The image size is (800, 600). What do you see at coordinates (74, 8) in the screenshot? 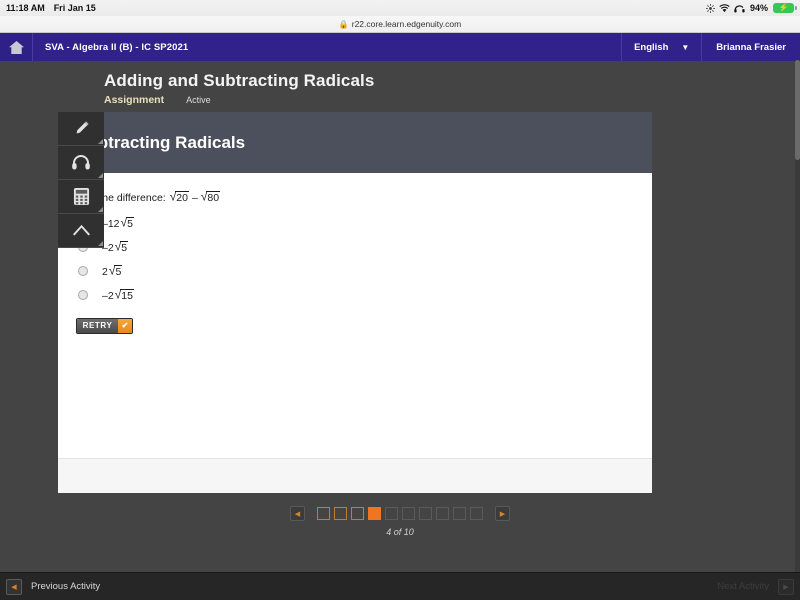
I see `status-date: Fri Jan 15` at bounding box center [74, 8].